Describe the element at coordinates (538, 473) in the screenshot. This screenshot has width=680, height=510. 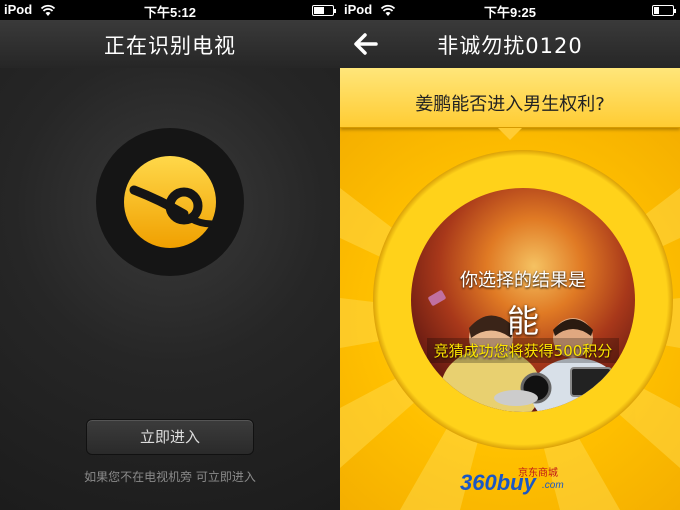
I see `sponsor-cn: 京东商城` at that location.